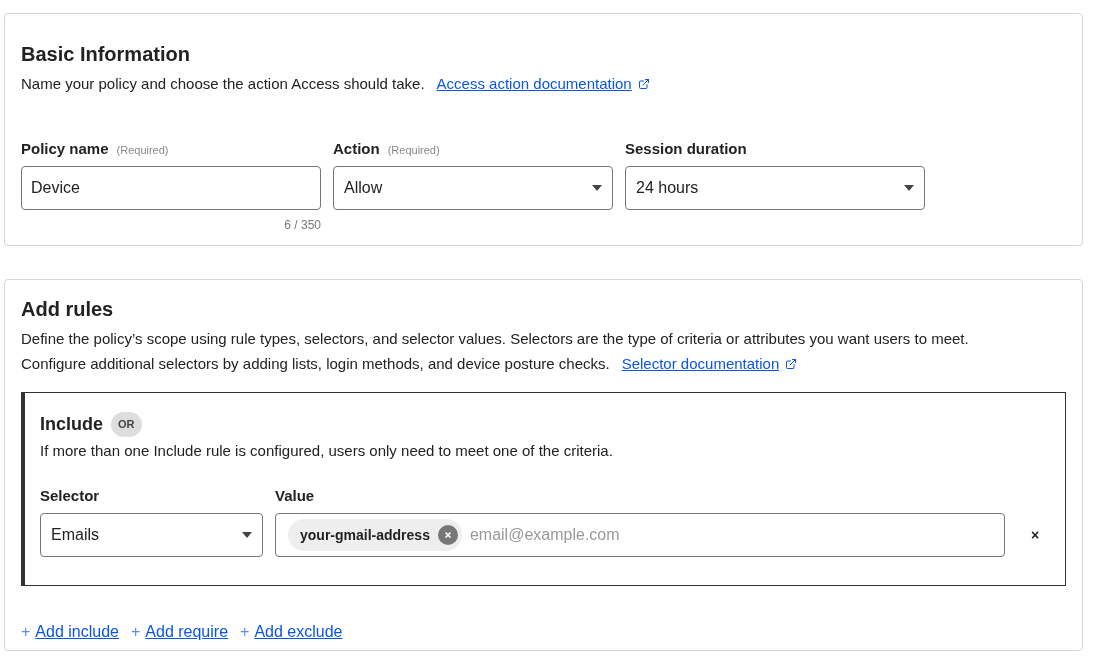 This screenshot has width=1104, height=663. I want to click on remove-rule-button: ×, so click(1035, 535).